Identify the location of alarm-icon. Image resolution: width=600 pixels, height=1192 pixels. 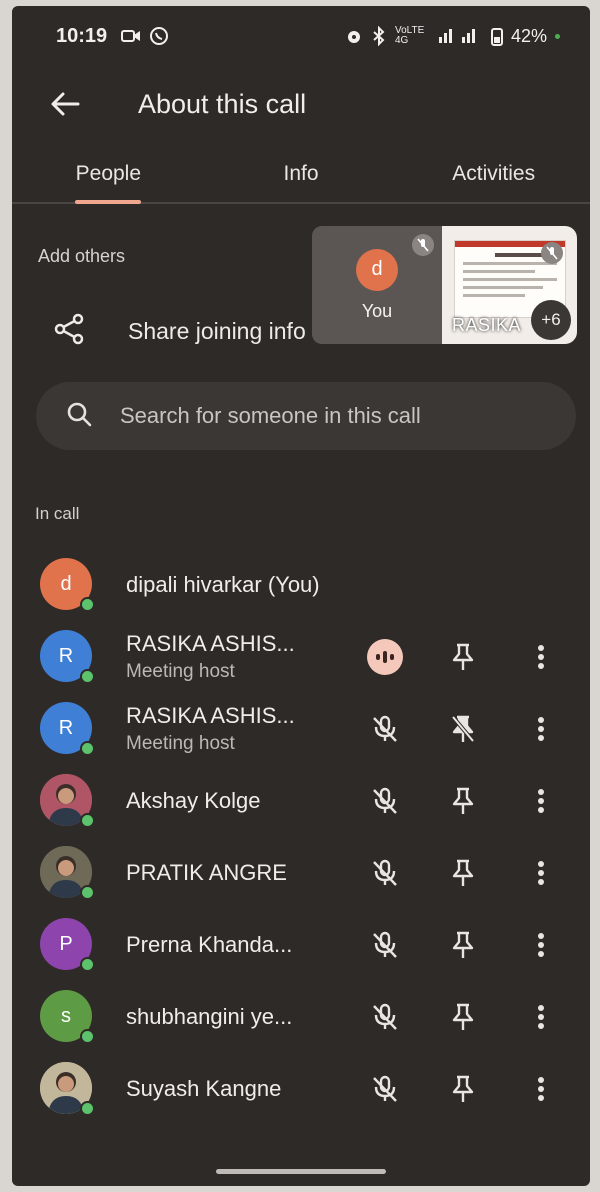
(353, 37).